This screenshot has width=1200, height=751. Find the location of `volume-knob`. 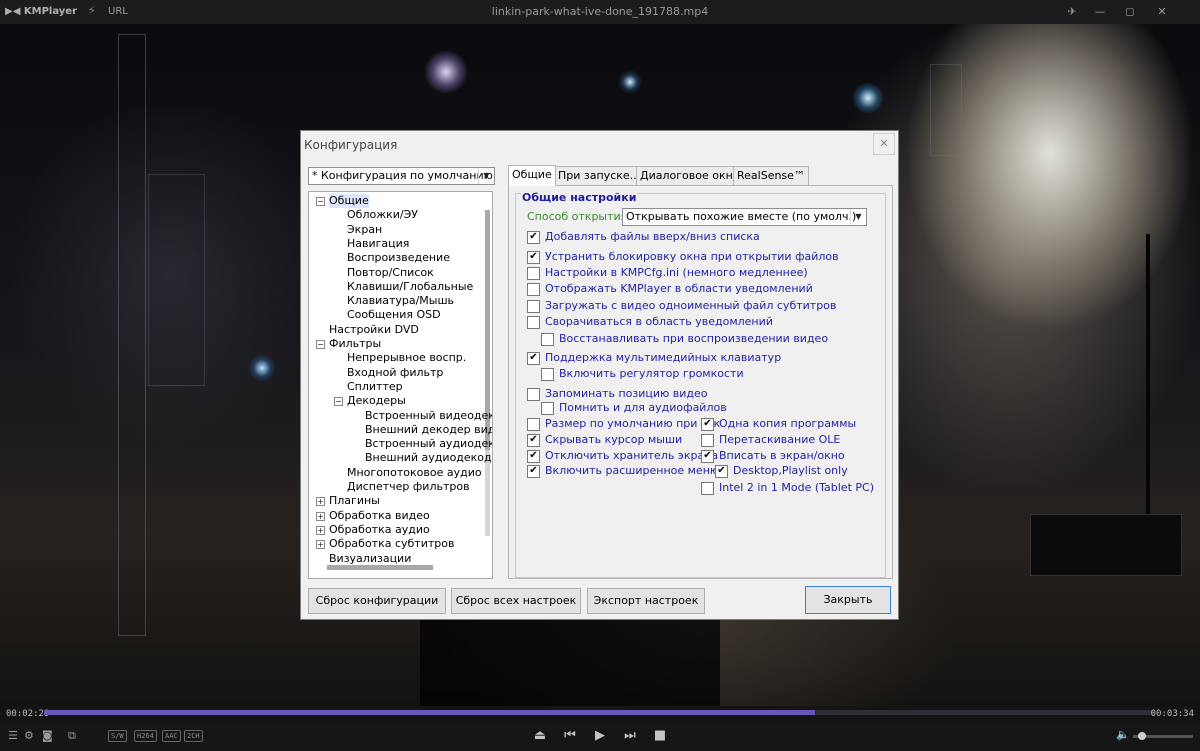

volume-knob is located at coordinates (1142, 736).